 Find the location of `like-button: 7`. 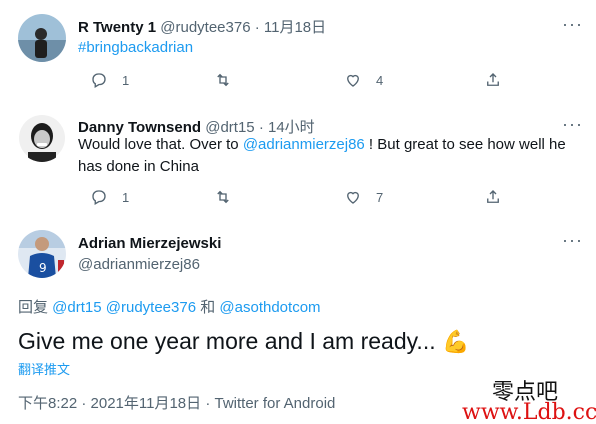

like-button: 7 is located at coordinates (363, 197).